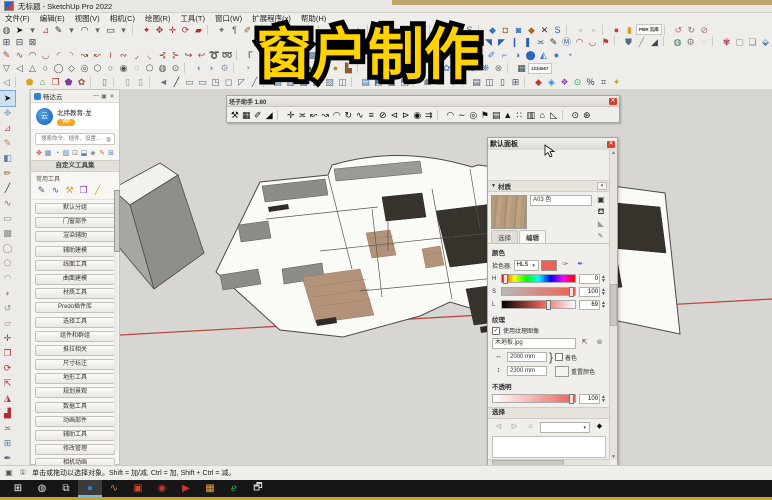 The width and height of the screenshot is (772, 500). I want to click on tool-icon: ◤, so click(501, 42).